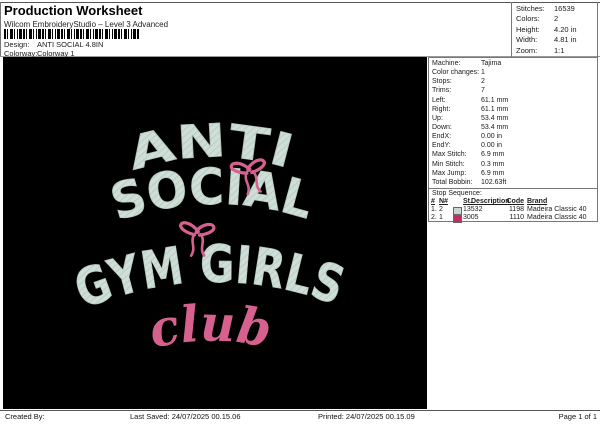  Describe the element at coordinates (537, 201) in the screenshot. I see `col-brand: Brand` at that location.